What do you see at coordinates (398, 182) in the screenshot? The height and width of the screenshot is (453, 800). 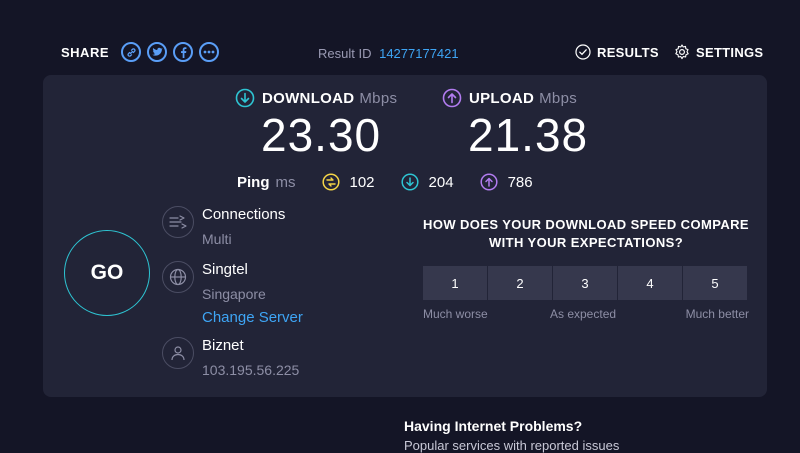 I see `ping-row: Ping ms 102 204 786` at bounding box center [398, 182].